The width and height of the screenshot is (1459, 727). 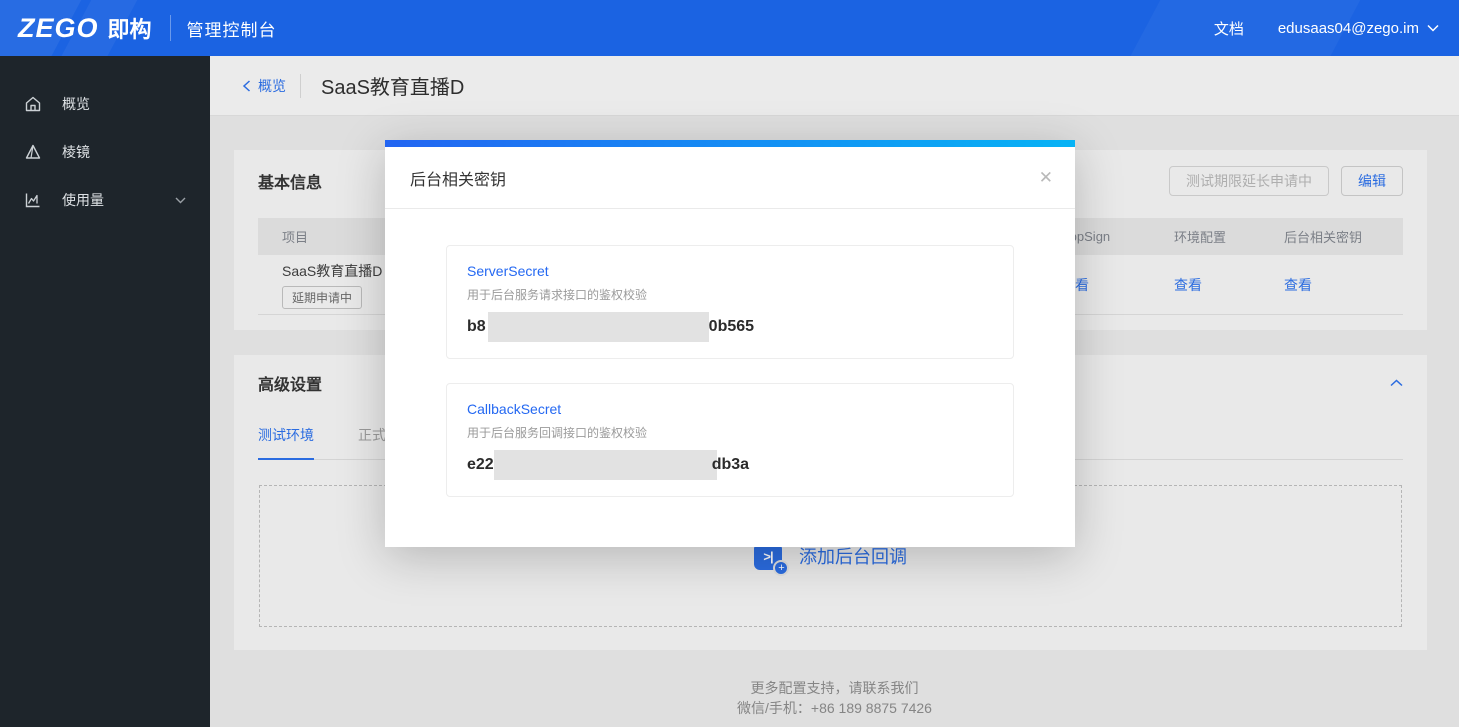 What do you see at coordinates (730, 178) in the screenshot?
I see `modal-header: 后台相关密钥 ✕` at bounding box center [730, 178].